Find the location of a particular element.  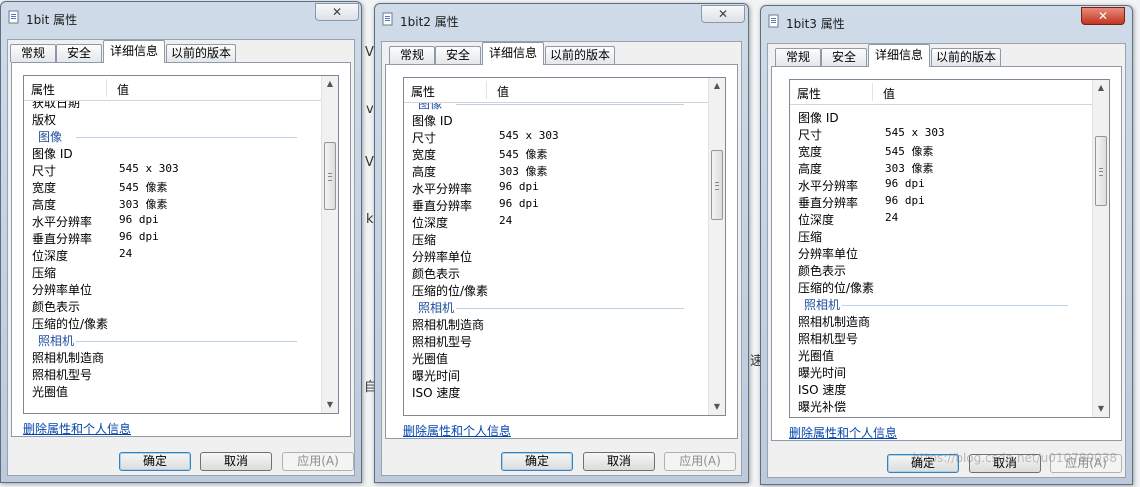

property-row: 版权 is located at coordinates (176, 119).